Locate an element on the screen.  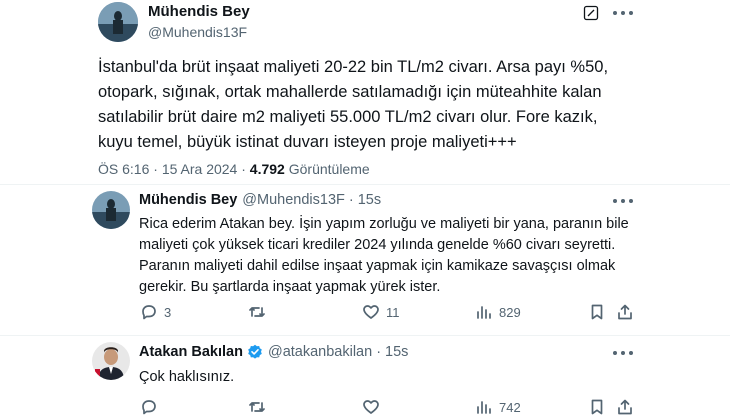
views-label: Görüntüleme is located at coordinates (329, 169).